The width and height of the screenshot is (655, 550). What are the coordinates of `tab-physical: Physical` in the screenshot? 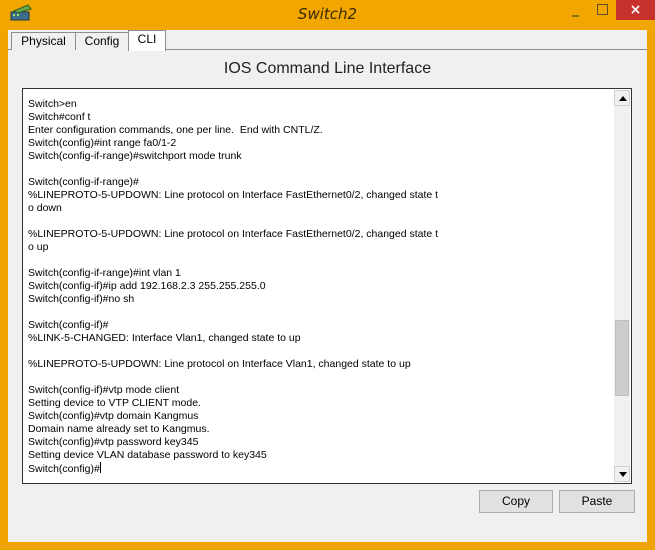 It's located at (43, 41).